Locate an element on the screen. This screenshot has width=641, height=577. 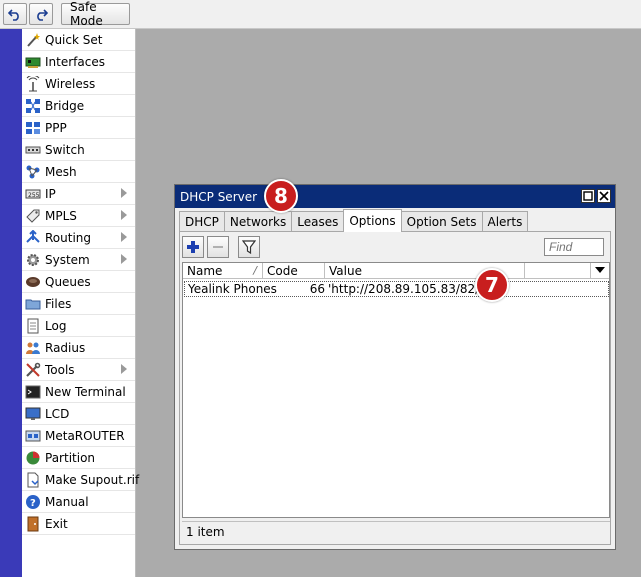
annotation-badge-row: 7 is located at coordinates (492, 285).